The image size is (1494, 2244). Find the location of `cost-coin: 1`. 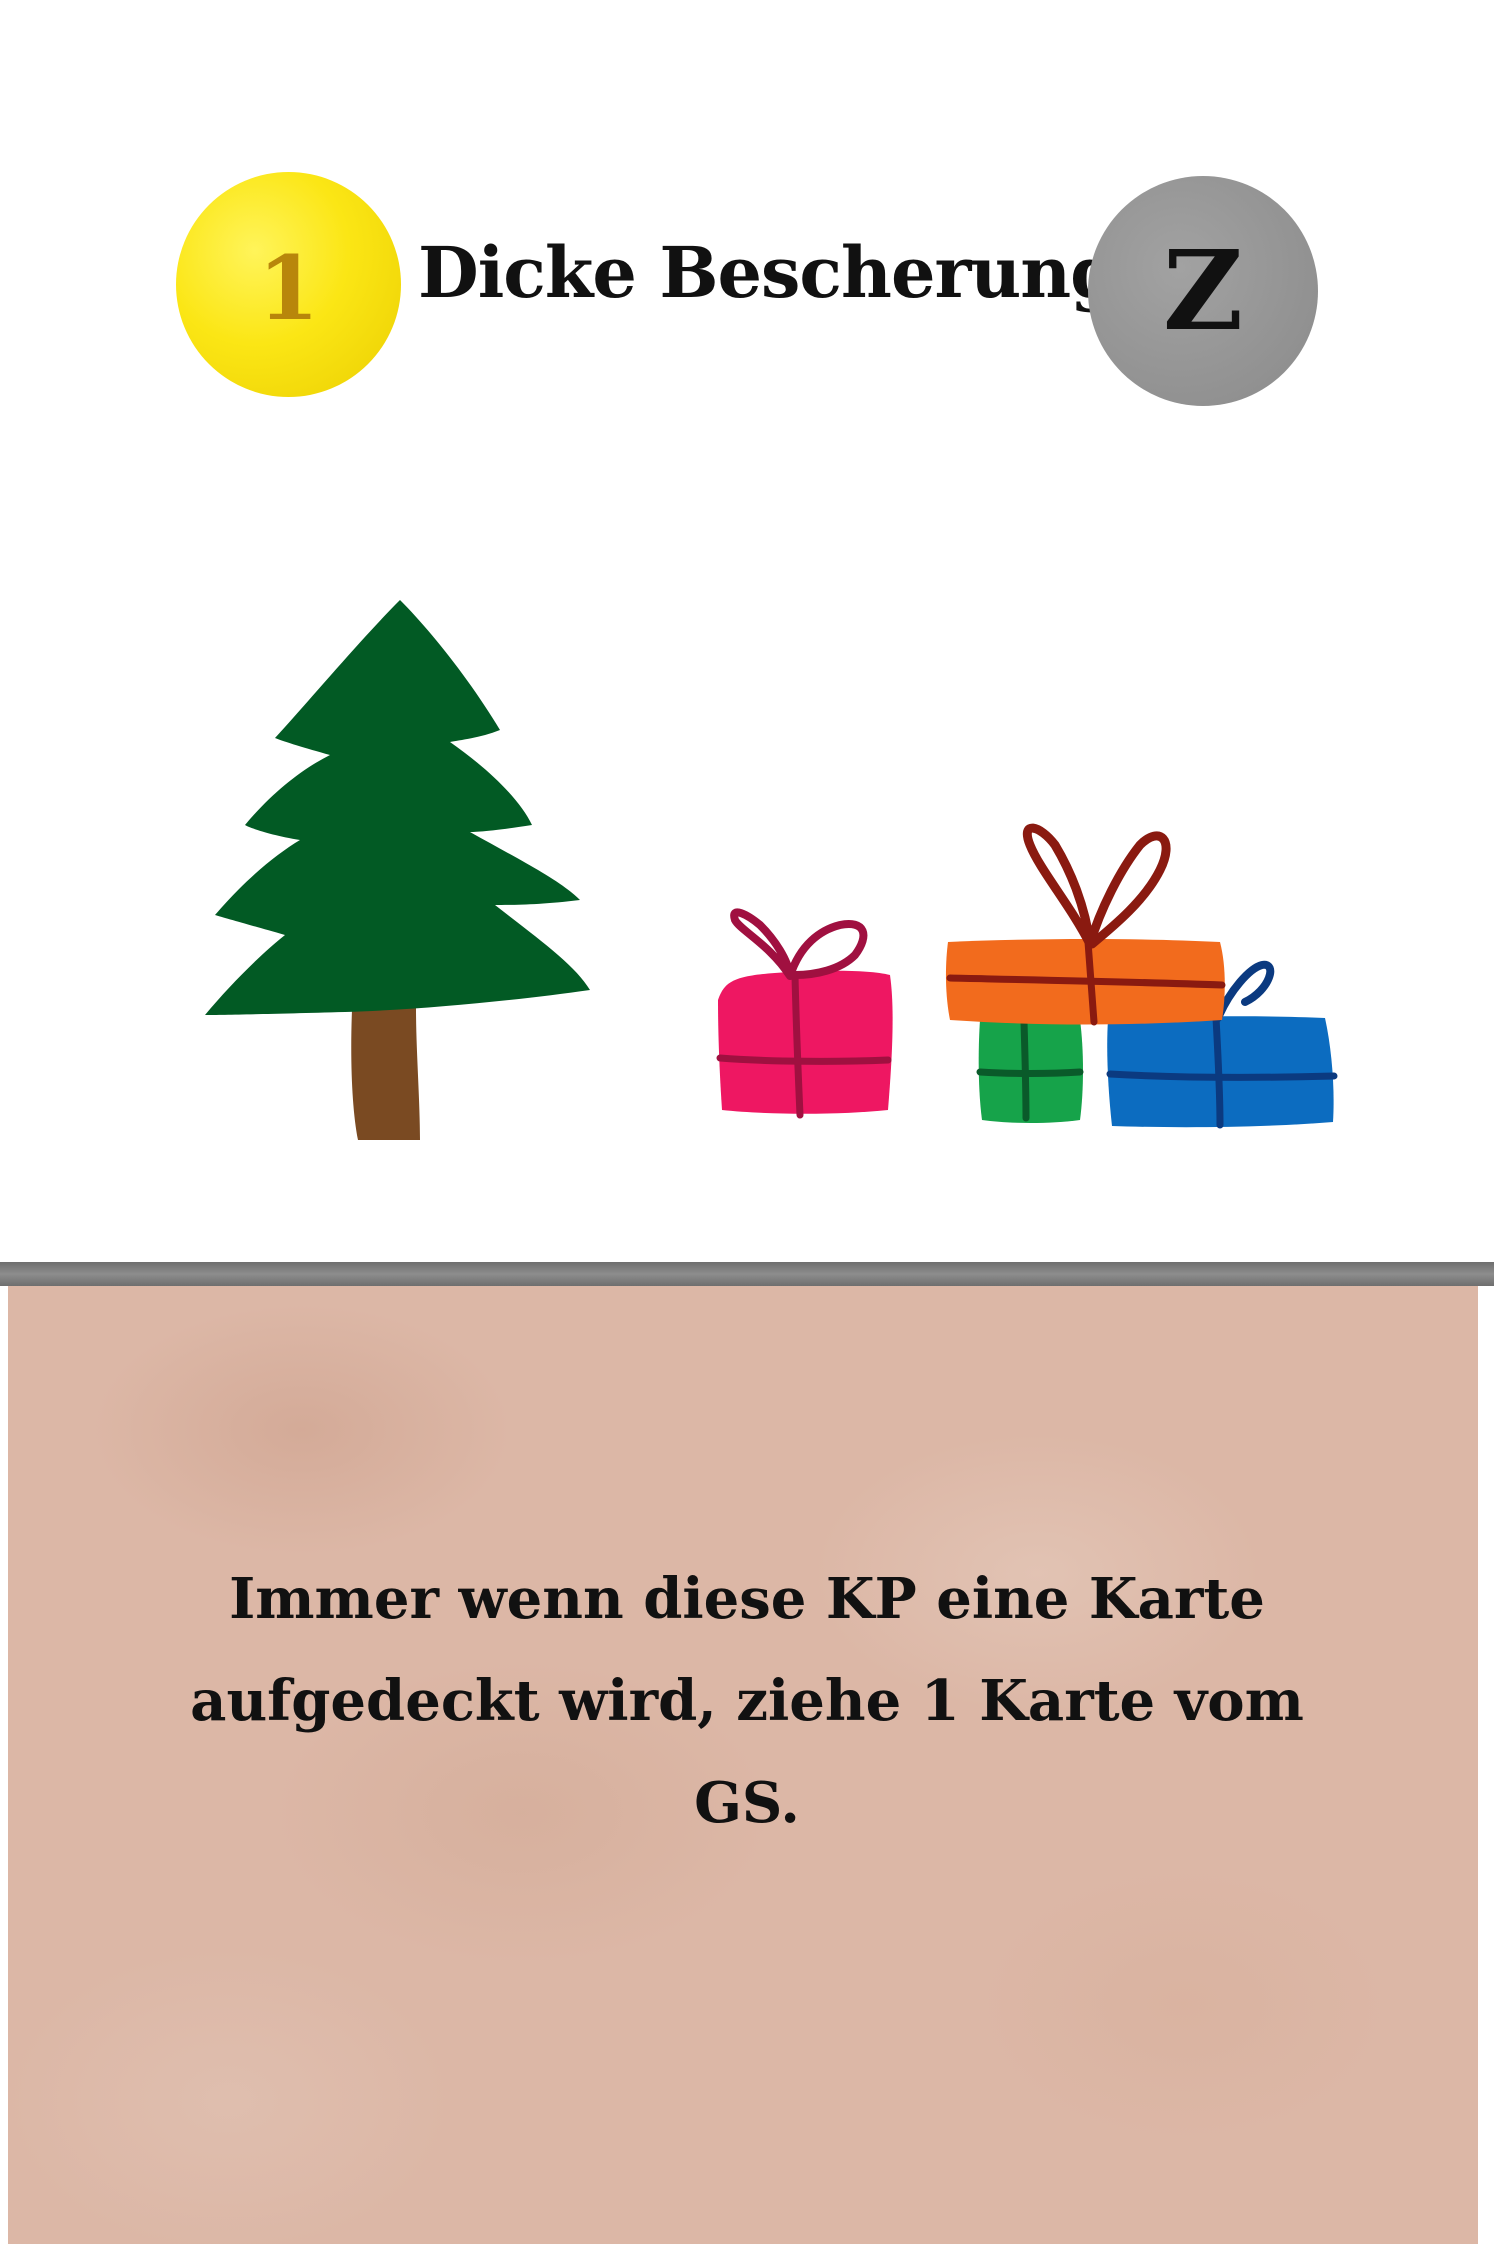

cost-coin: 1 is located at coordinates (288, 284).